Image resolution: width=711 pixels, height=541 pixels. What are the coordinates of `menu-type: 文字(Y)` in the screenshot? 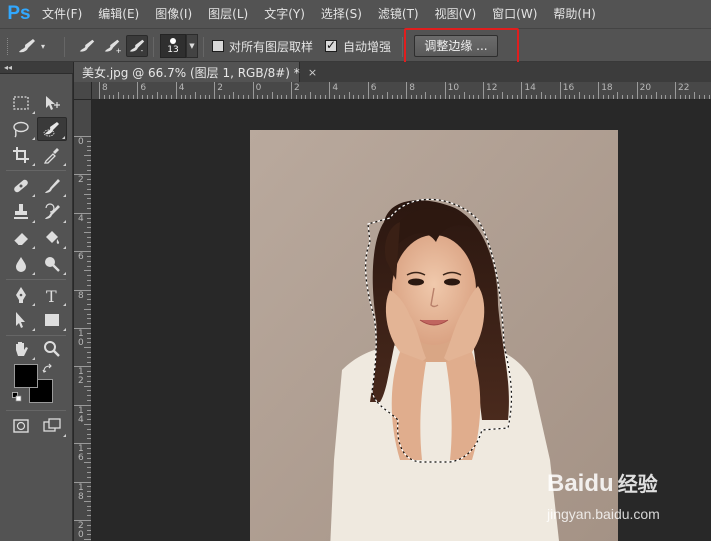 It's located at (284, 14).